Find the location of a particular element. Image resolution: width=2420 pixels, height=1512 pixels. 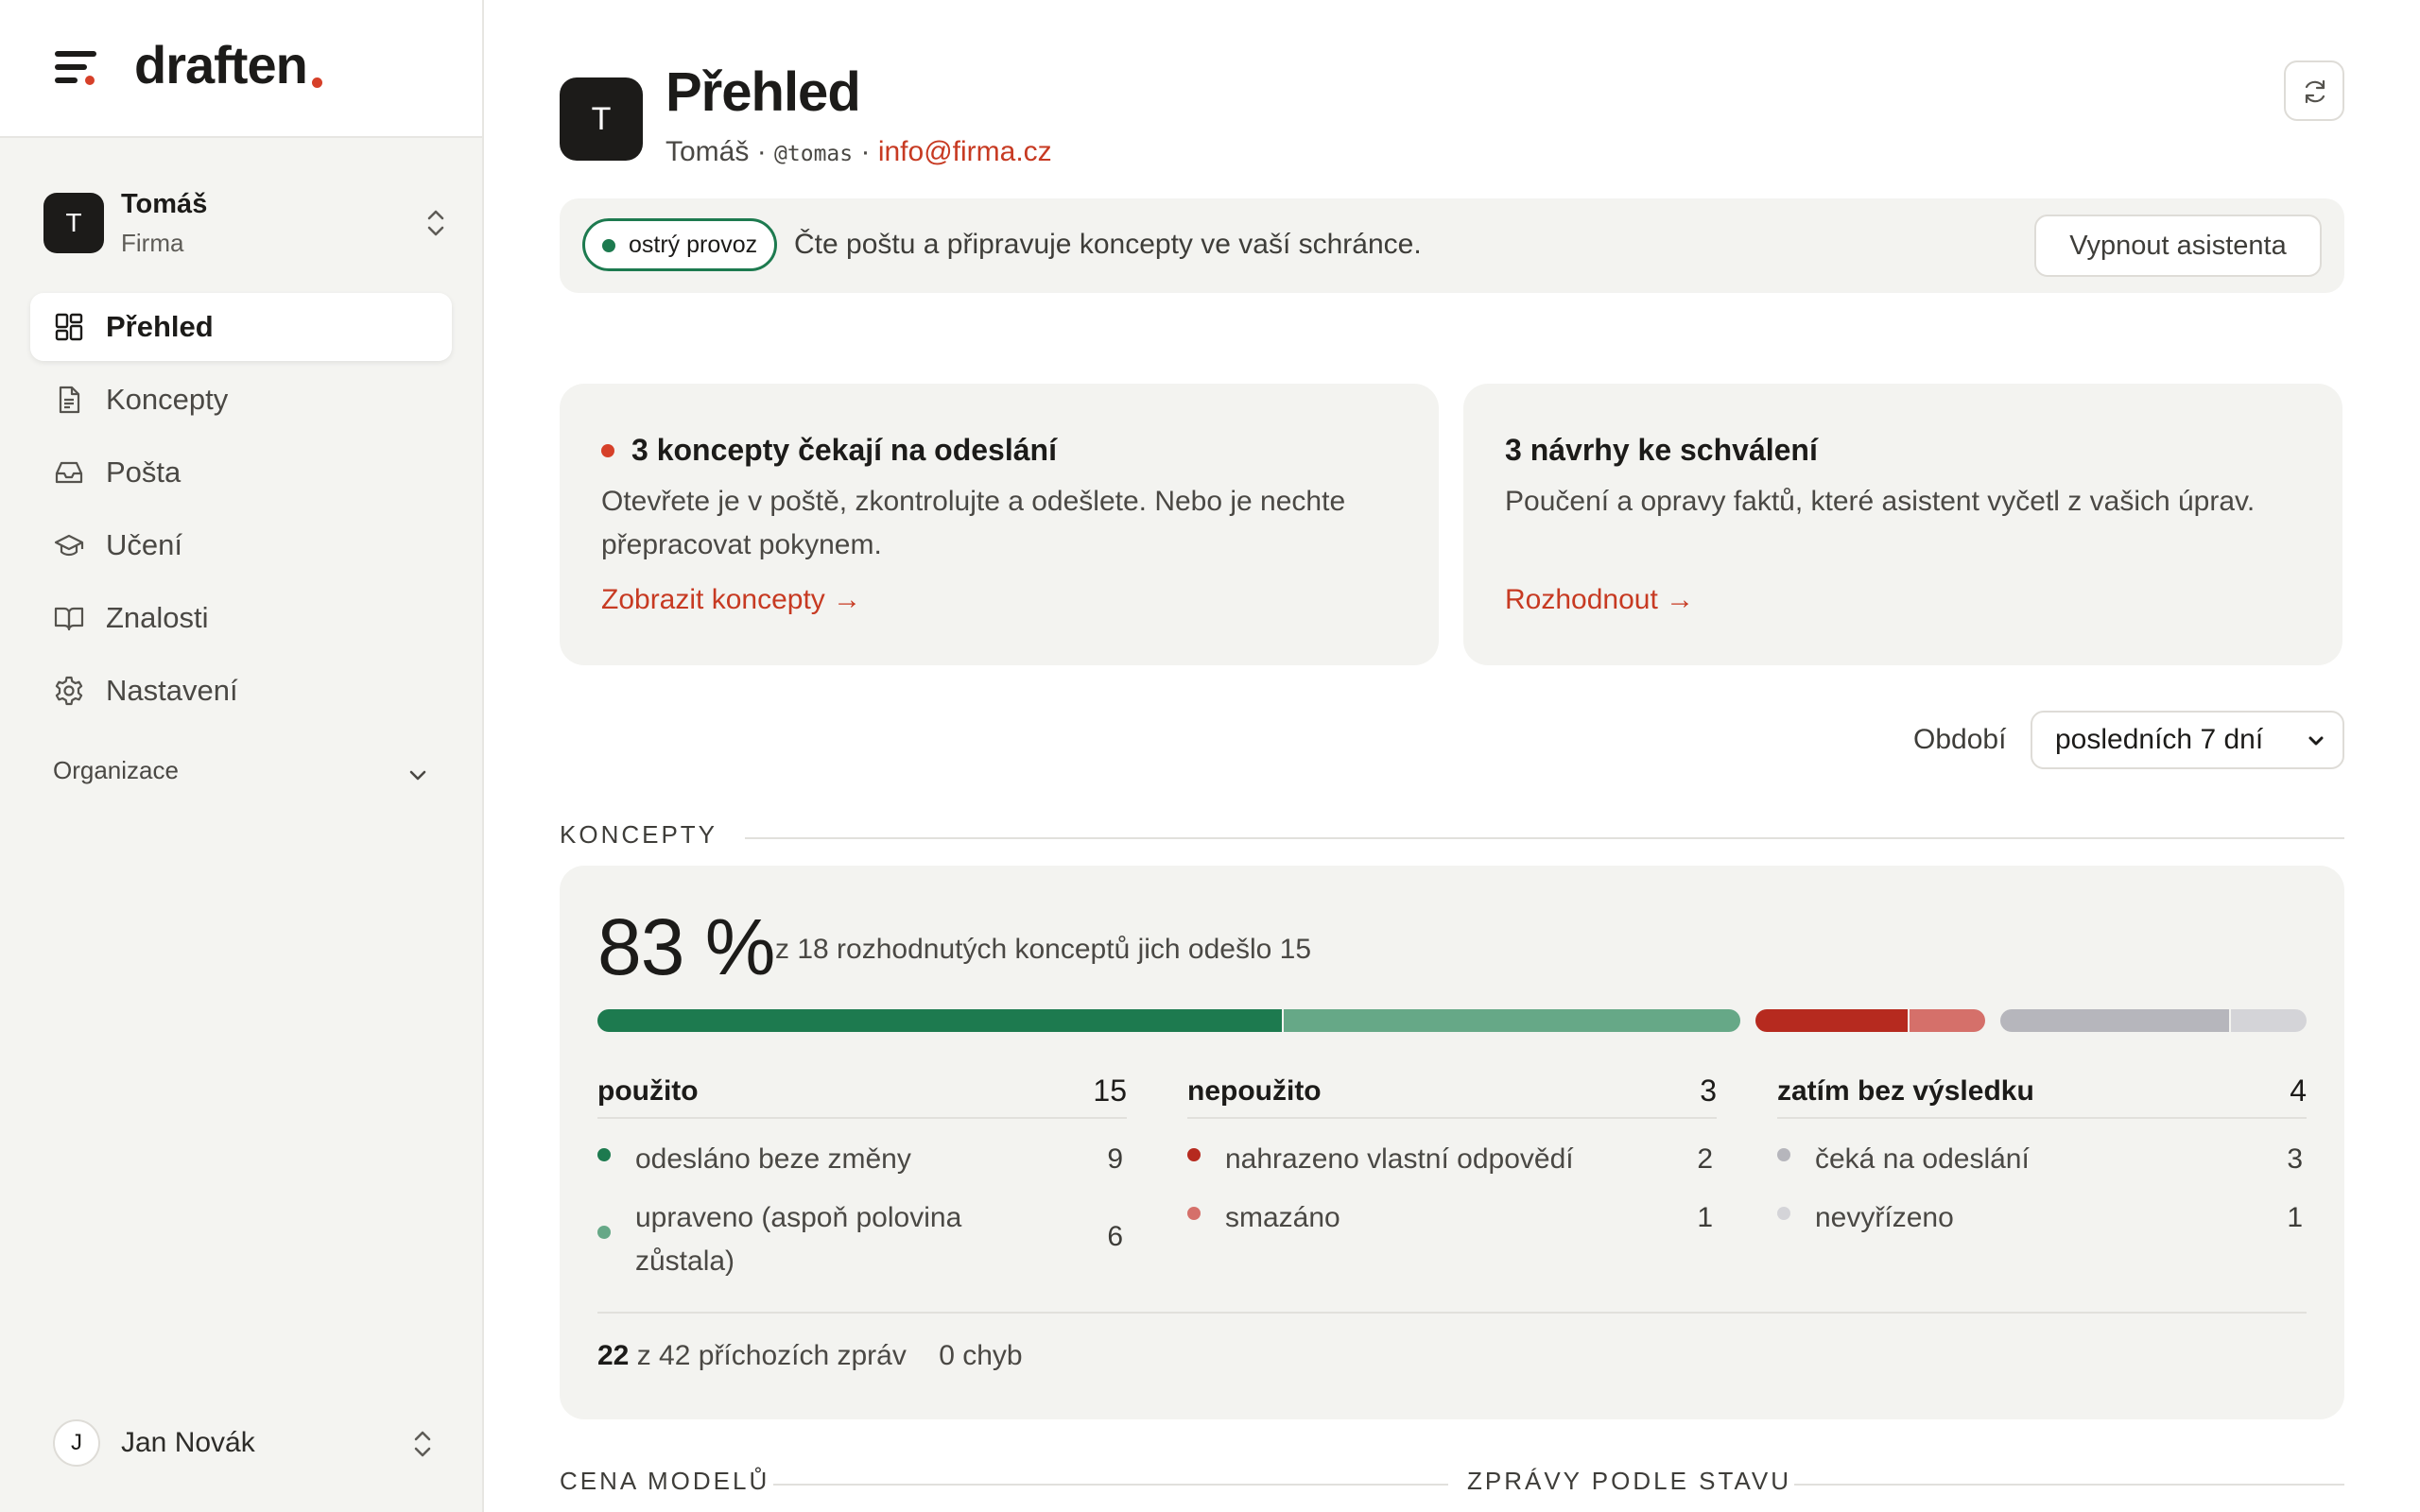

section-heading-model-cost: CENA MODELŮ is located at coordinates (1004, 1482).